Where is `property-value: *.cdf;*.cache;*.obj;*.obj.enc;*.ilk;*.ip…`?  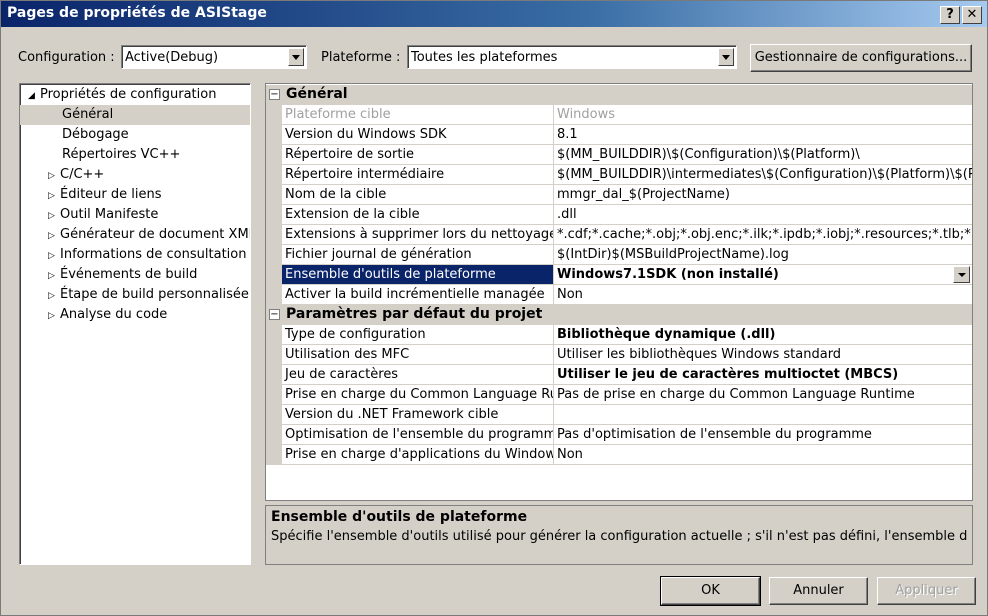 property-value: *.cdf;*.cache;*.obj;*.obj.enc;*.ilk;*.ip… is located at coordinates (763, 235).